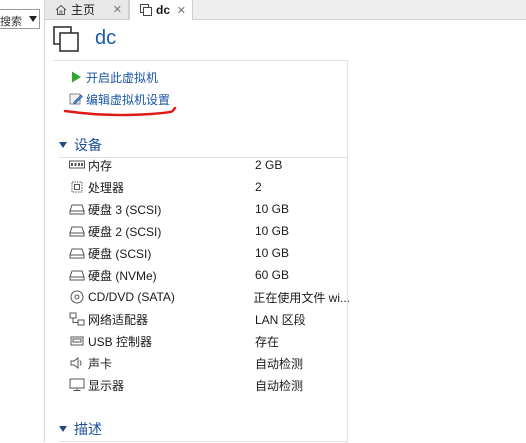 This screenshot has height=443, width=526. I want to click on device-row-network-adapter: 网络适配器 LAN 区段, so click(209, 319).